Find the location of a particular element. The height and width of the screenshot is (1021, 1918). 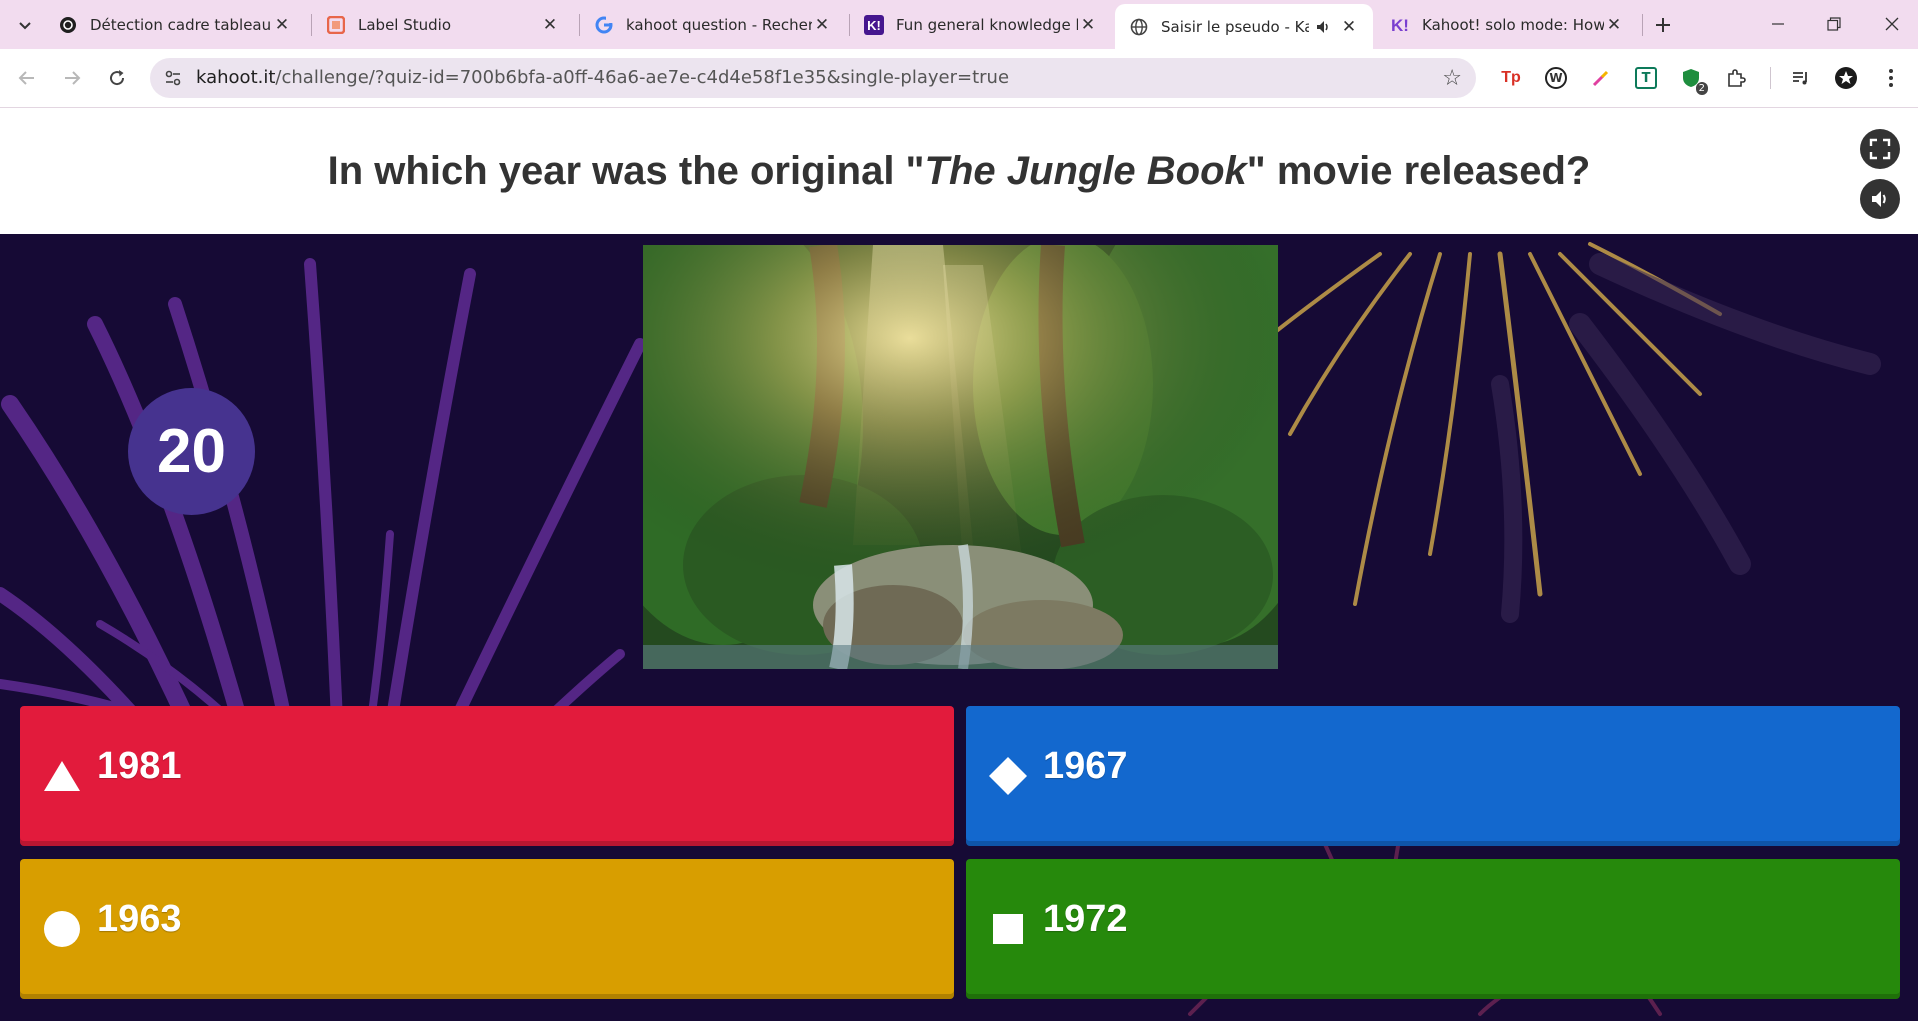

tab-google-search: kahoot question - Recherch ✕ is located at coordinates (713, 25).